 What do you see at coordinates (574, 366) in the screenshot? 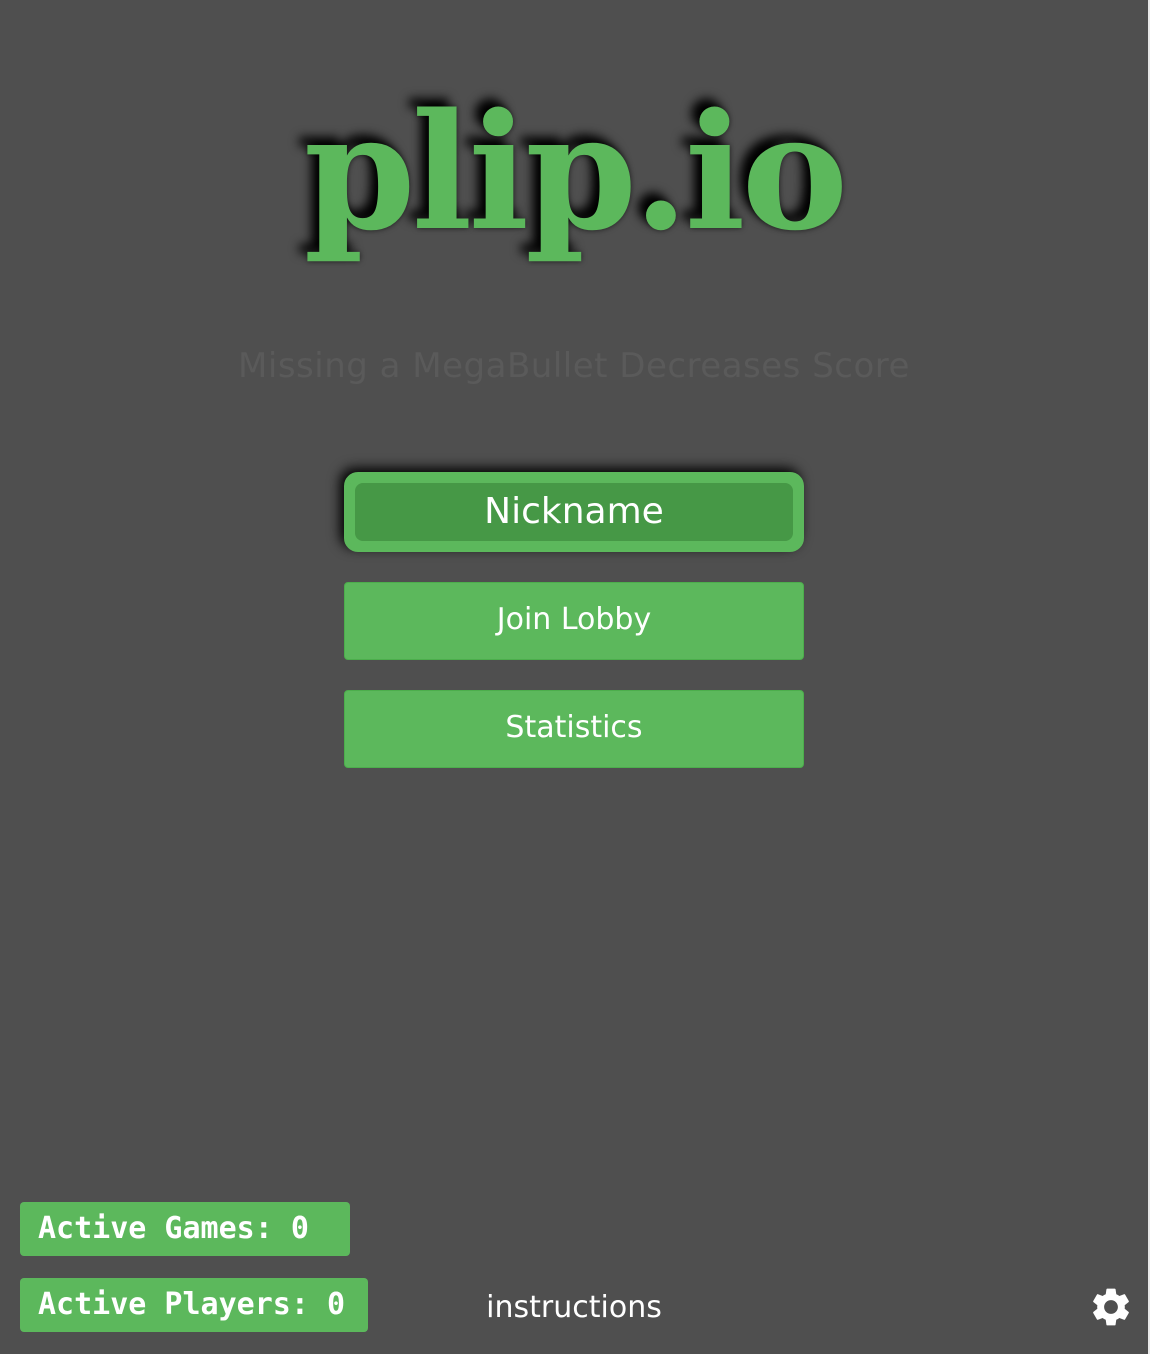
I see `gameplay-tip: Missing a MegaBullet Decreases Score` at bounding box center [574, 366].